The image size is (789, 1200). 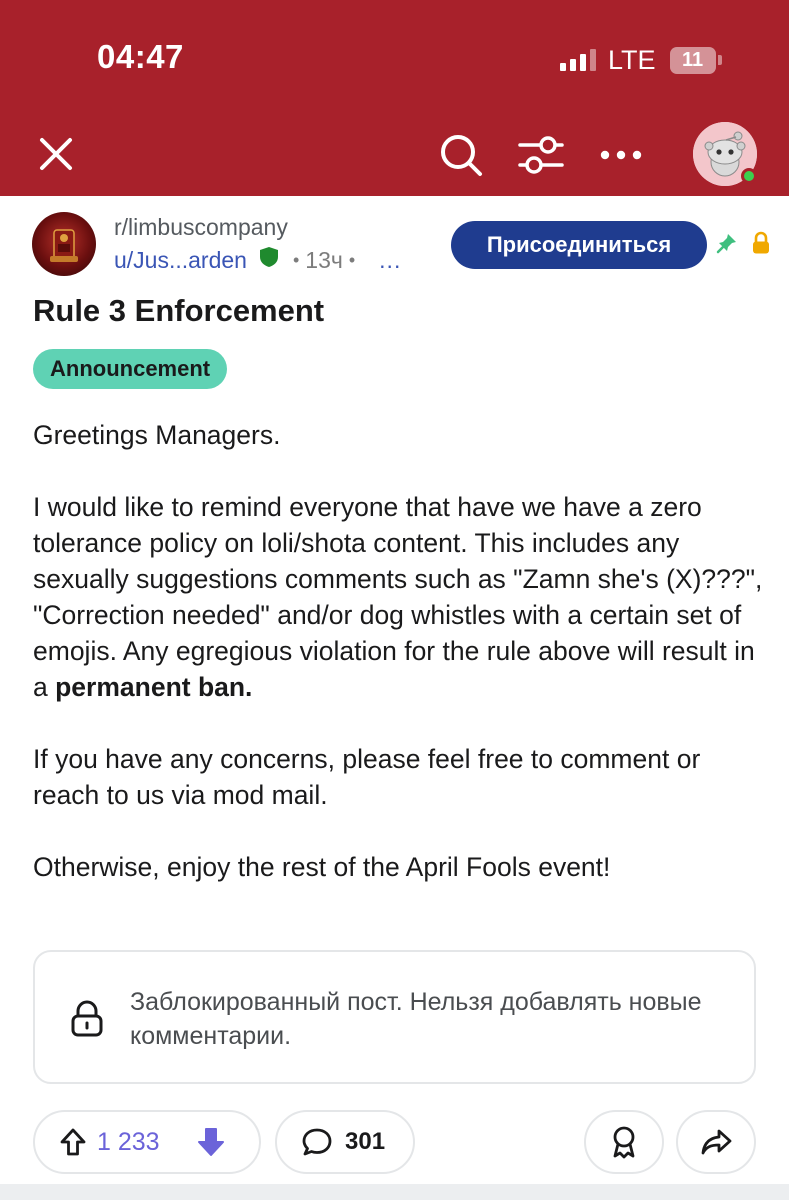 I want to click on filter-button, so click(x=541, y=155).